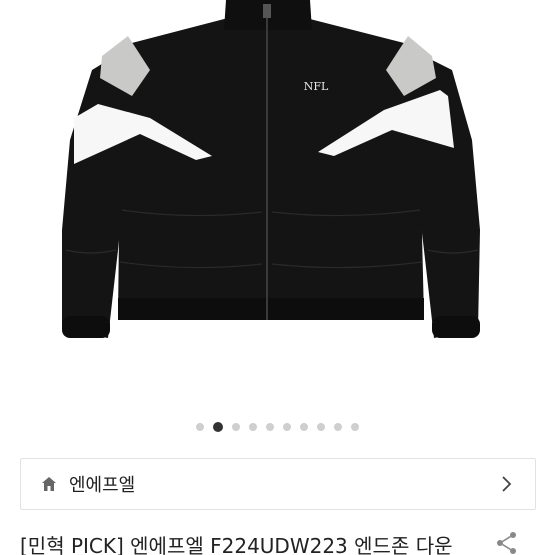  I want to click on chevron-right-icon, so click(507, 484).